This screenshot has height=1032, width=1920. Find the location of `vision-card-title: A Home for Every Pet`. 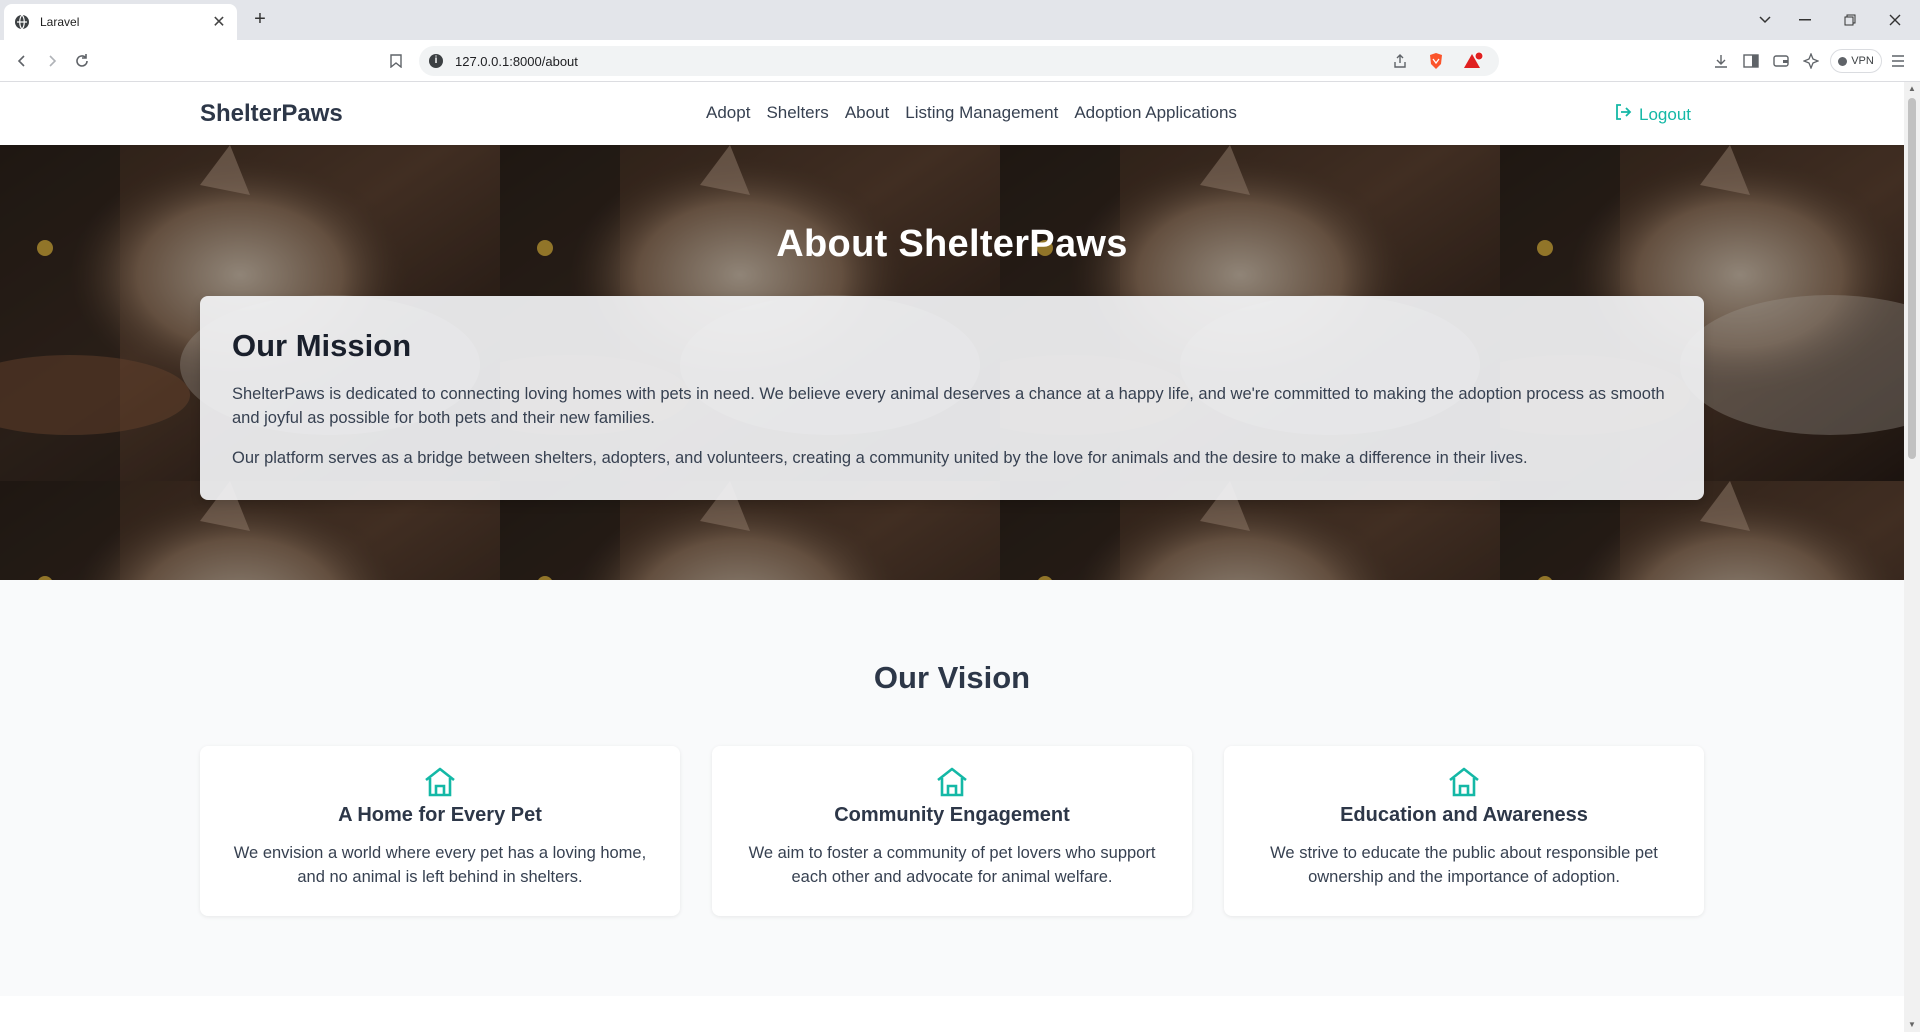

vision-card-title: A Home for Every Pet is located at coordinates (440, 815).